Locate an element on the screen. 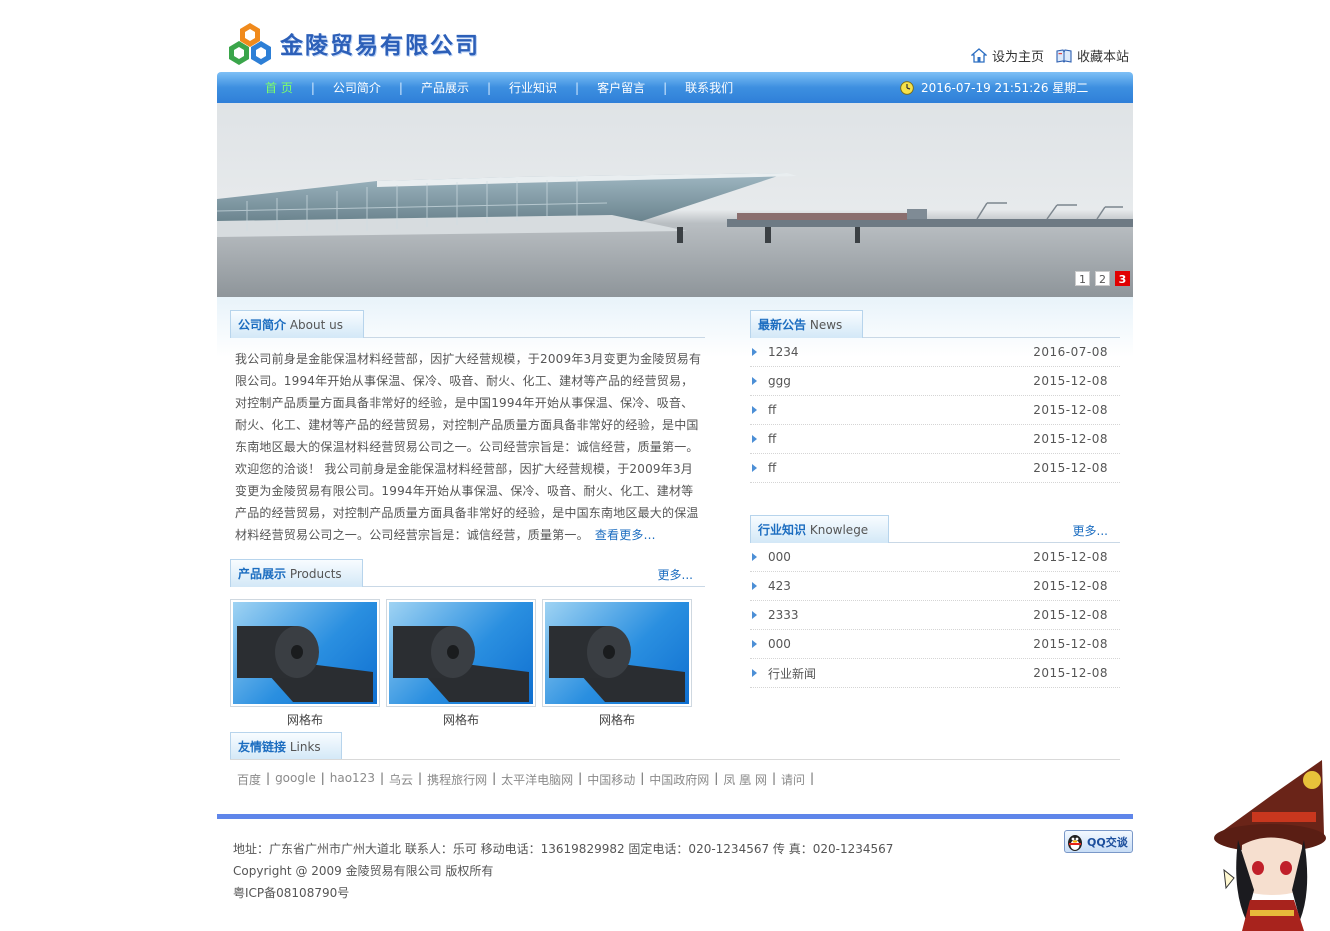 The height and width of the screenshot is (931, 1330). products-tab: 产品展示 Products is located at coordinates (296, 573).